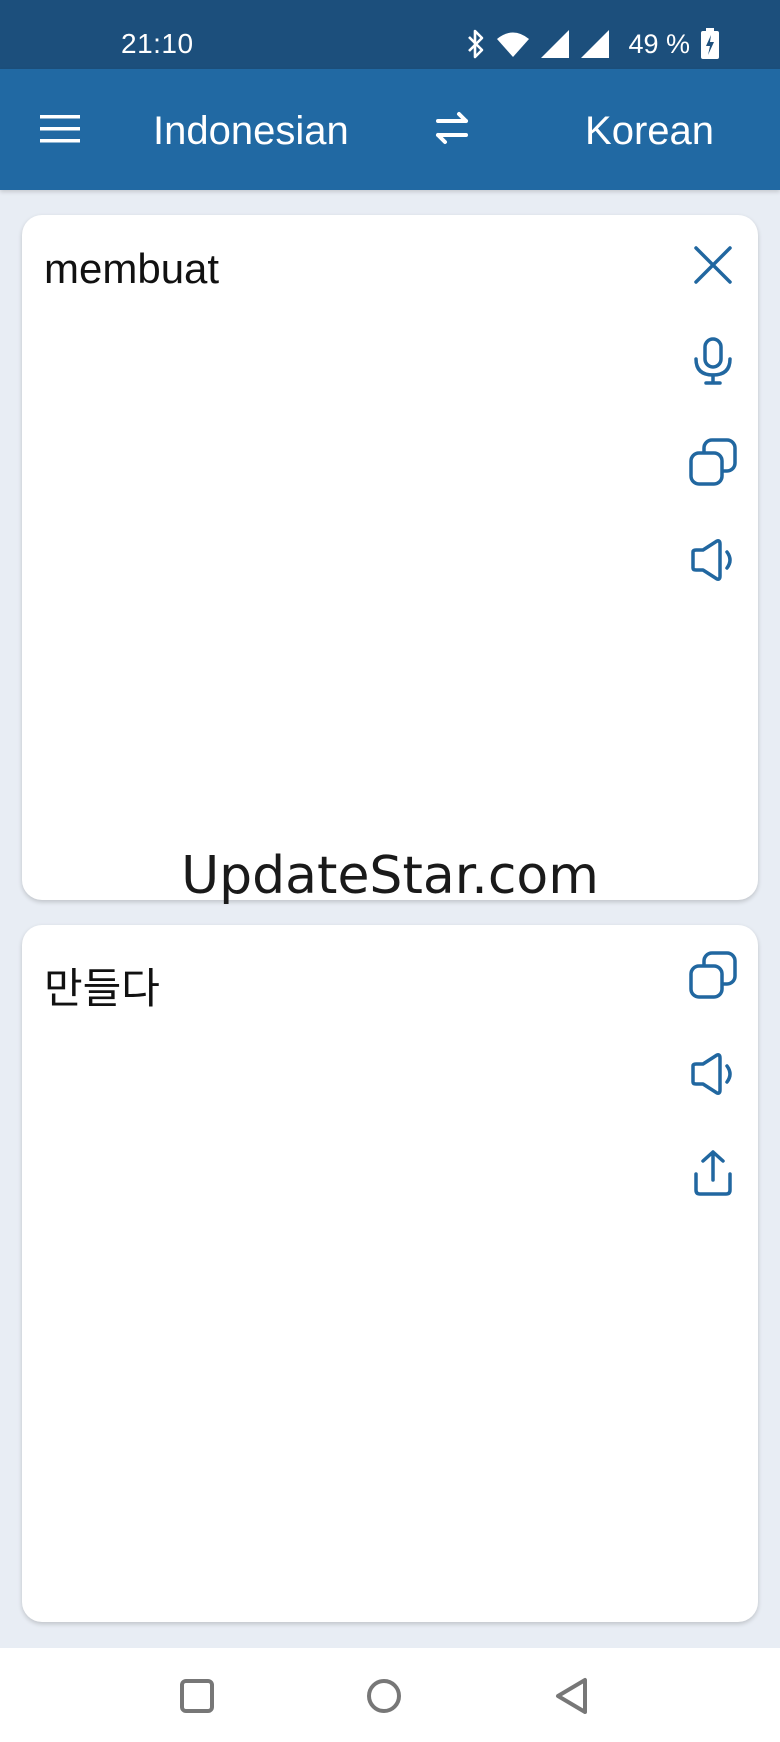  I want to click on speak-source-button, so click(713, 560).